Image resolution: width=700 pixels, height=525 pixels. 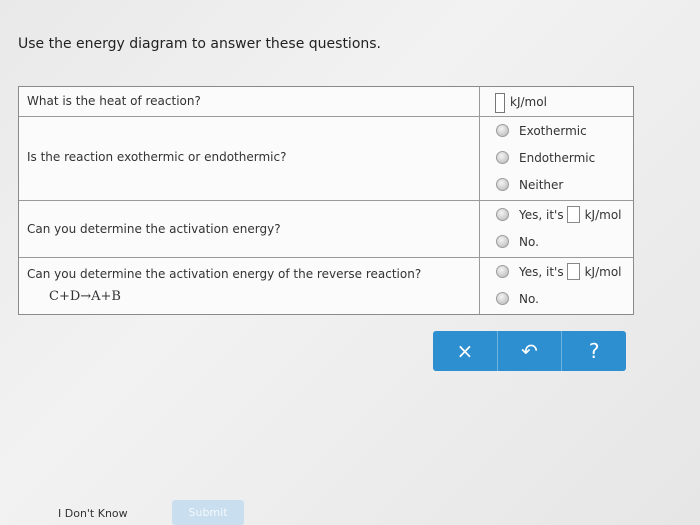 What do you see at coordinates (556, 241) in the screenshot?
I see `option-activation-no: No.` at bounding box center [556, 241].